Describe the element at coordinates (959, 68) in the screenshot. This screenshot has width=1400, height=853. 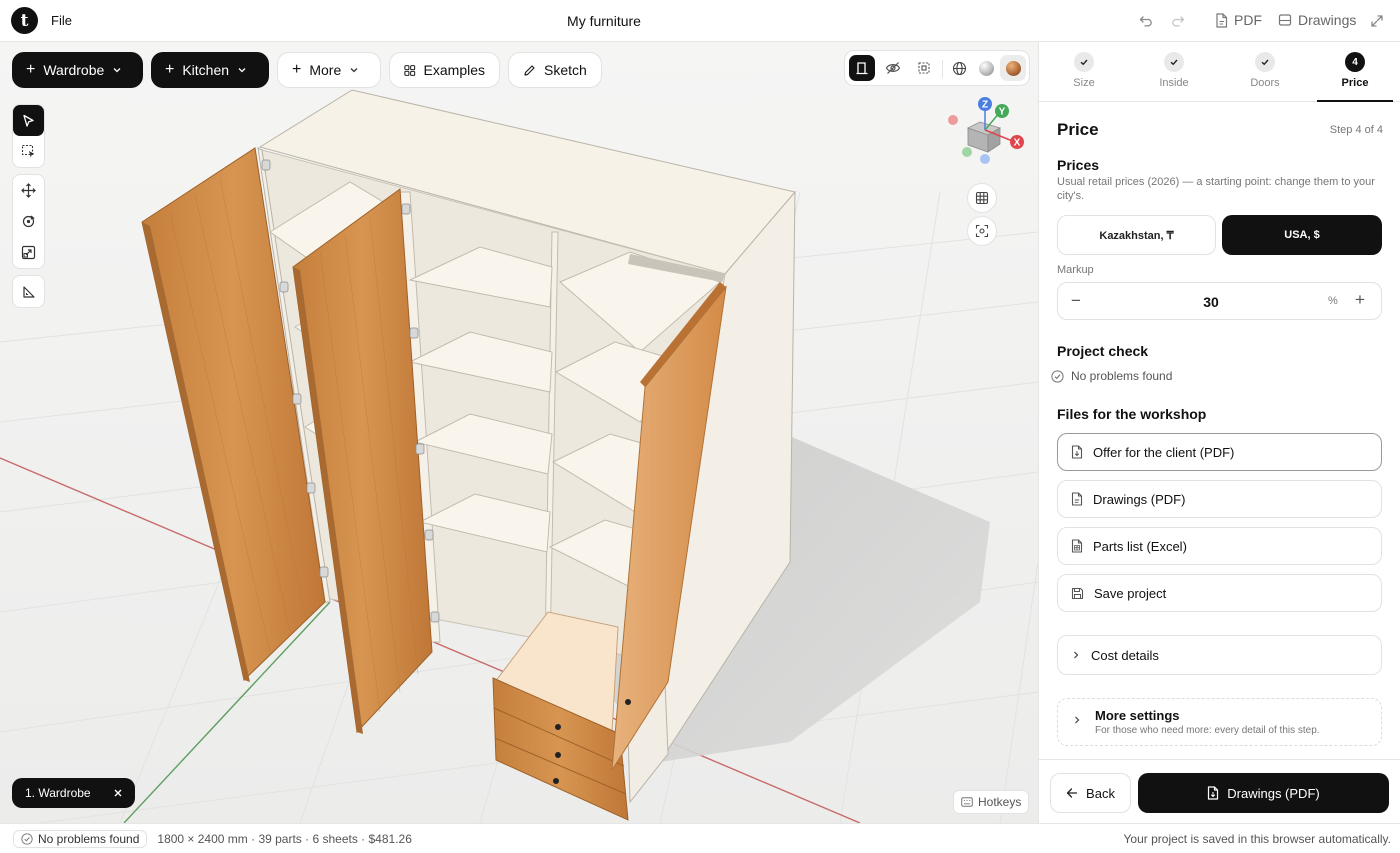
I see `globe-view-button` at that location.